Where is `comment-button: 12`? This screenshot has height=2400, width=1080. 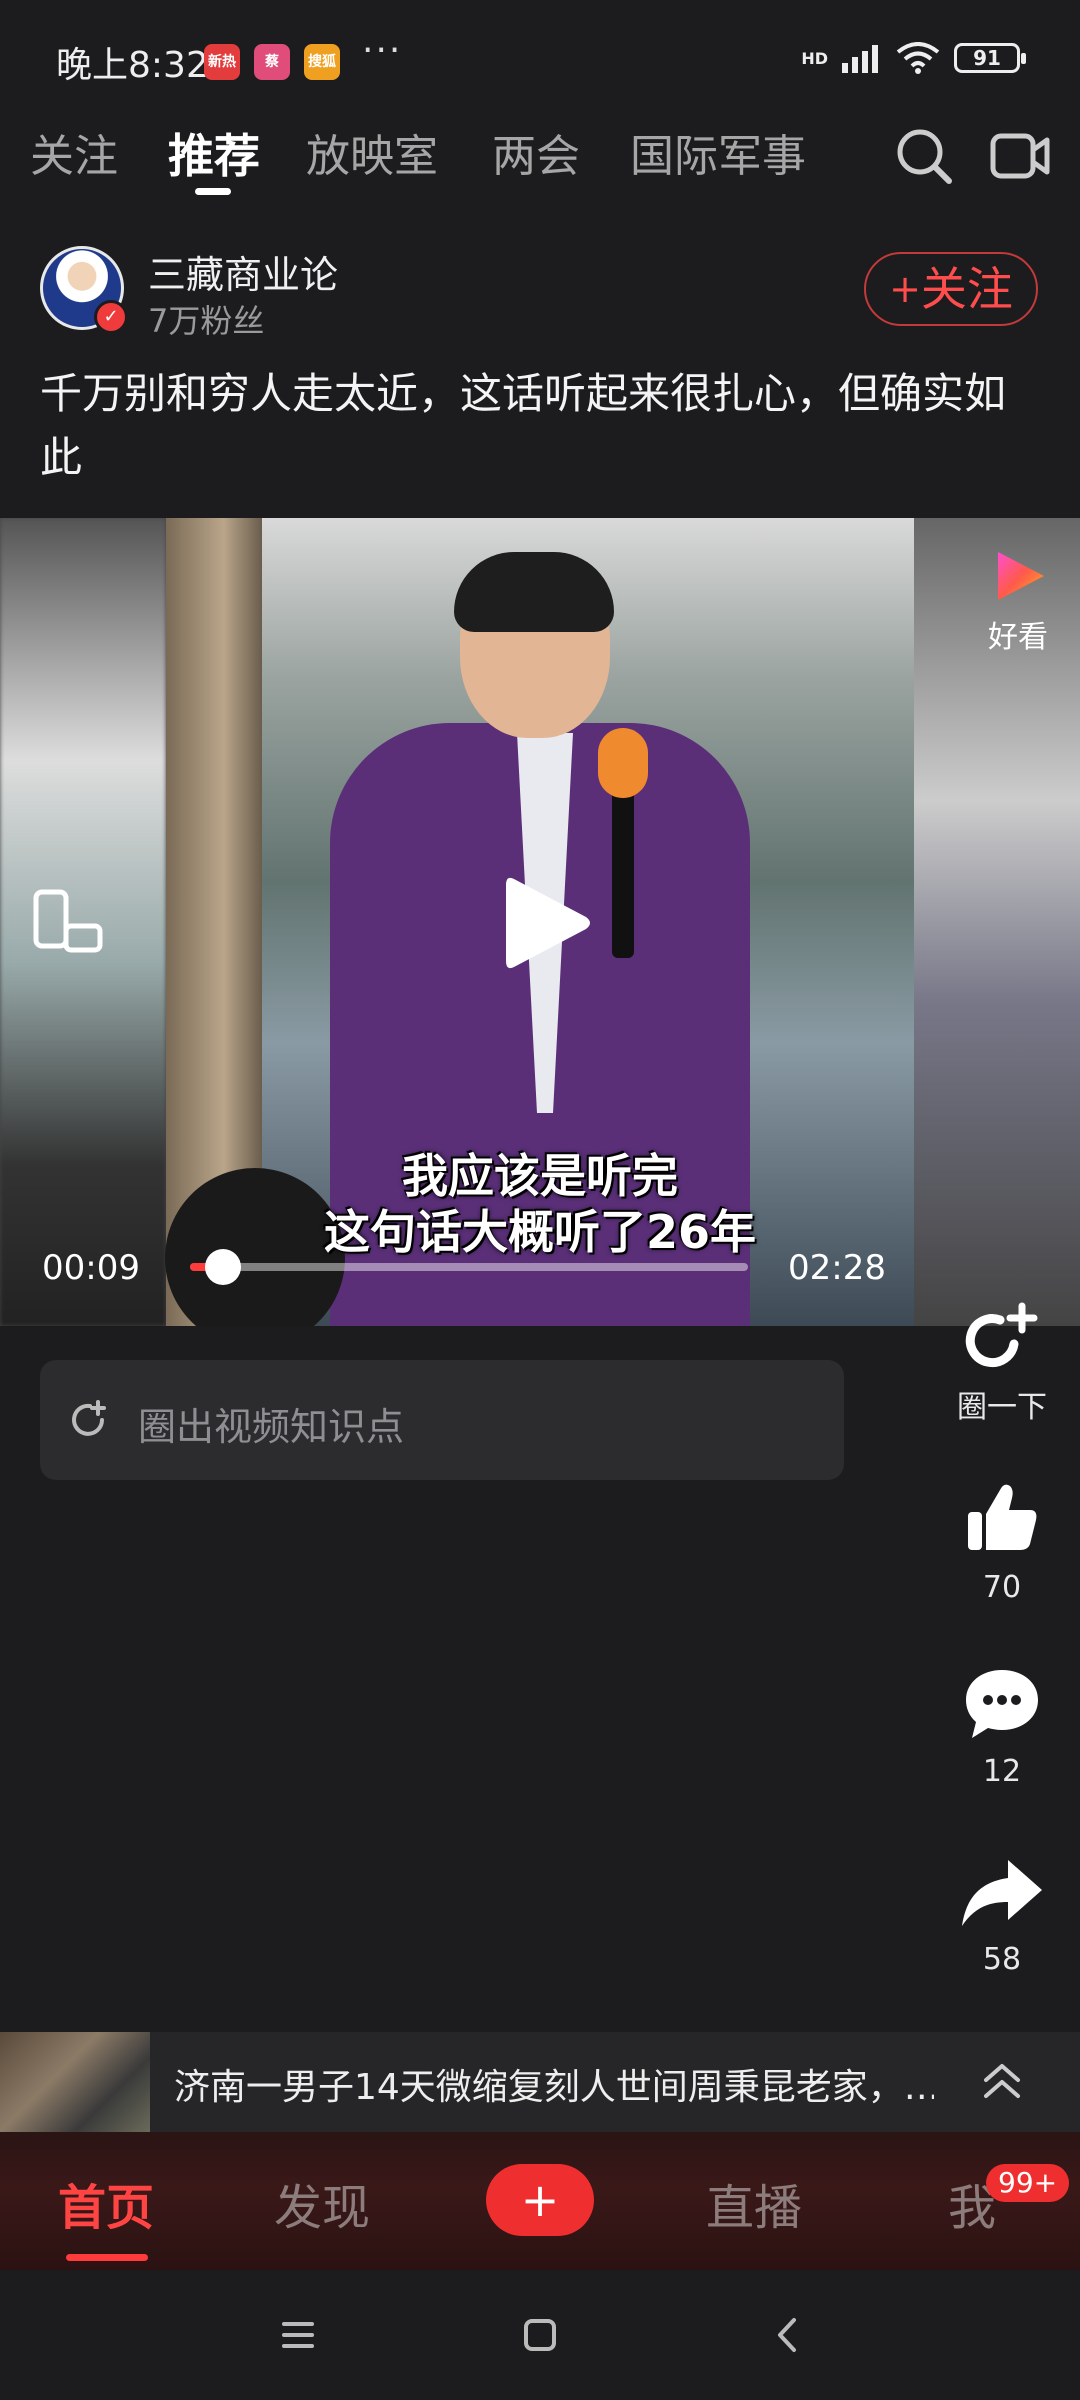 comment-button: 12 is located at coordinates (1002, 1728).